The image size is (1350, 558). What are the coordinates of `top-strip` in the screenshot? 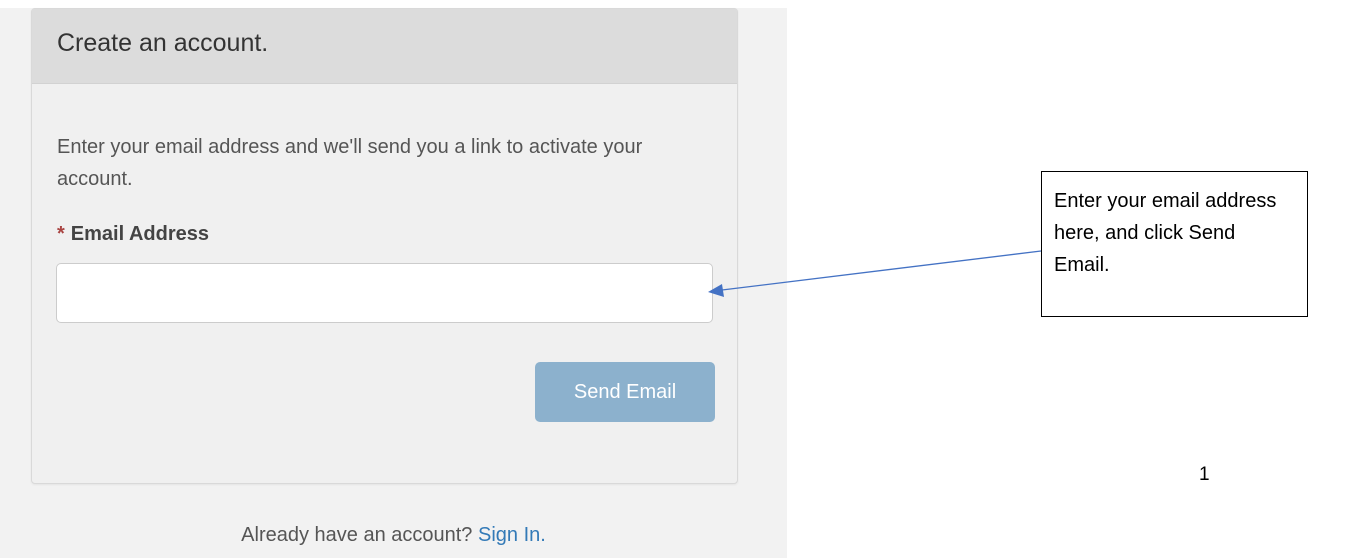 It's located at (393, 4).